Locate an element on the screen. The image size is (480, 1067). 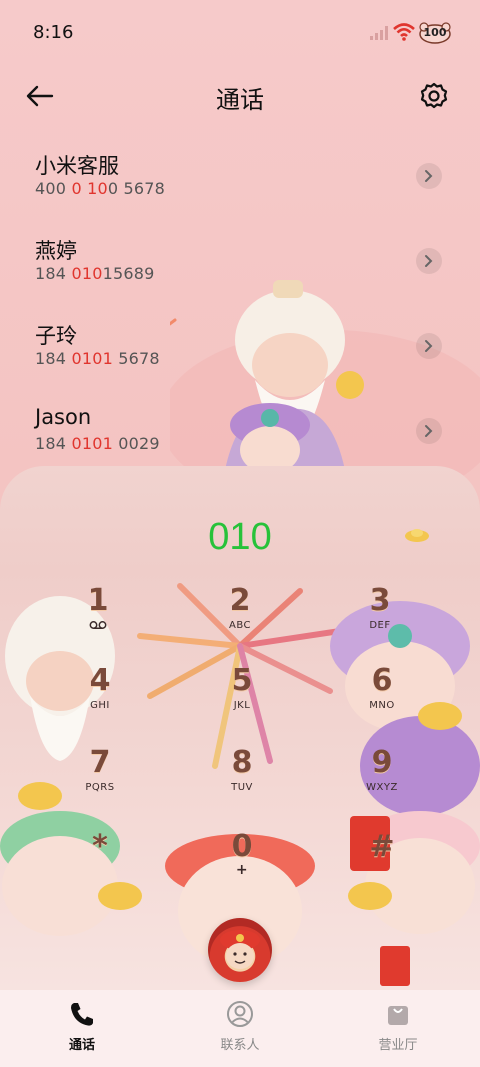
contact-name: 小米客服 is located at coordinates (77, 166).